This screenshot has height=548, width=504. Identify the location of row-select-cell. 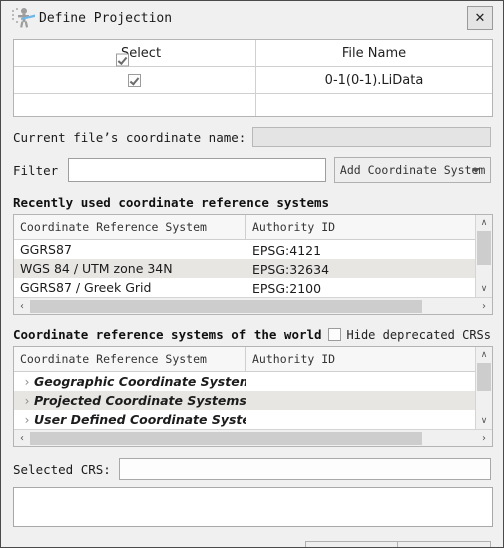
(135, 80).